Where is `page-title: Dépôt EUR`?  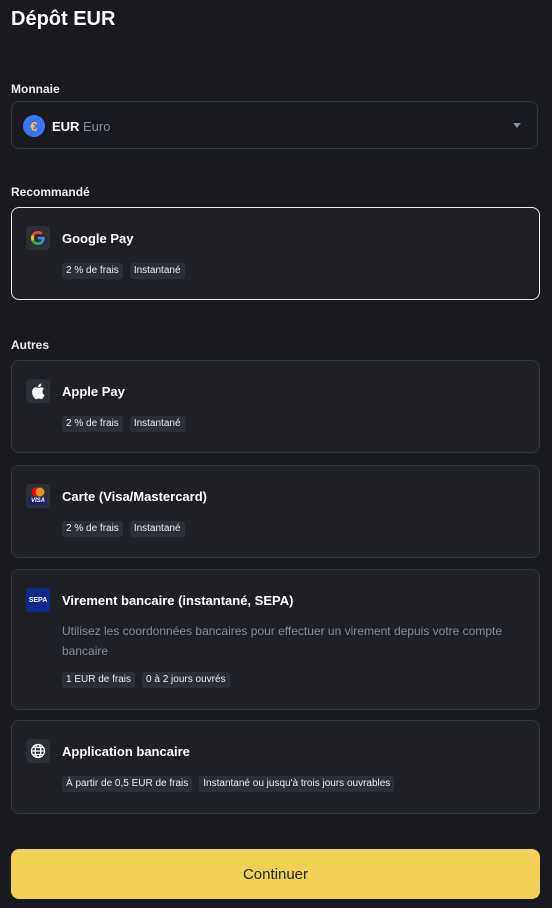
page-title: Dépôt EUR is located at coordinates (63, 19).